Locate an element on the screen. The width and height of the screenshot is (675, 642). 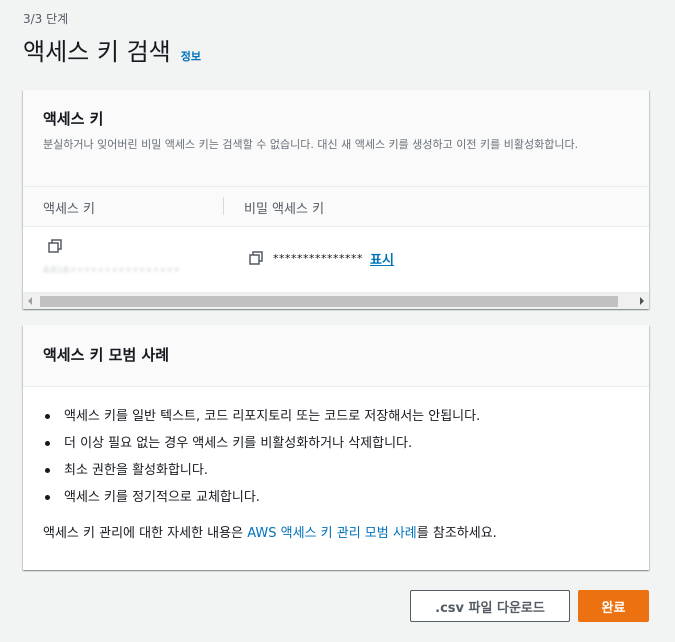
show-secret-link: 표시 is located at coordinates (382, 258).